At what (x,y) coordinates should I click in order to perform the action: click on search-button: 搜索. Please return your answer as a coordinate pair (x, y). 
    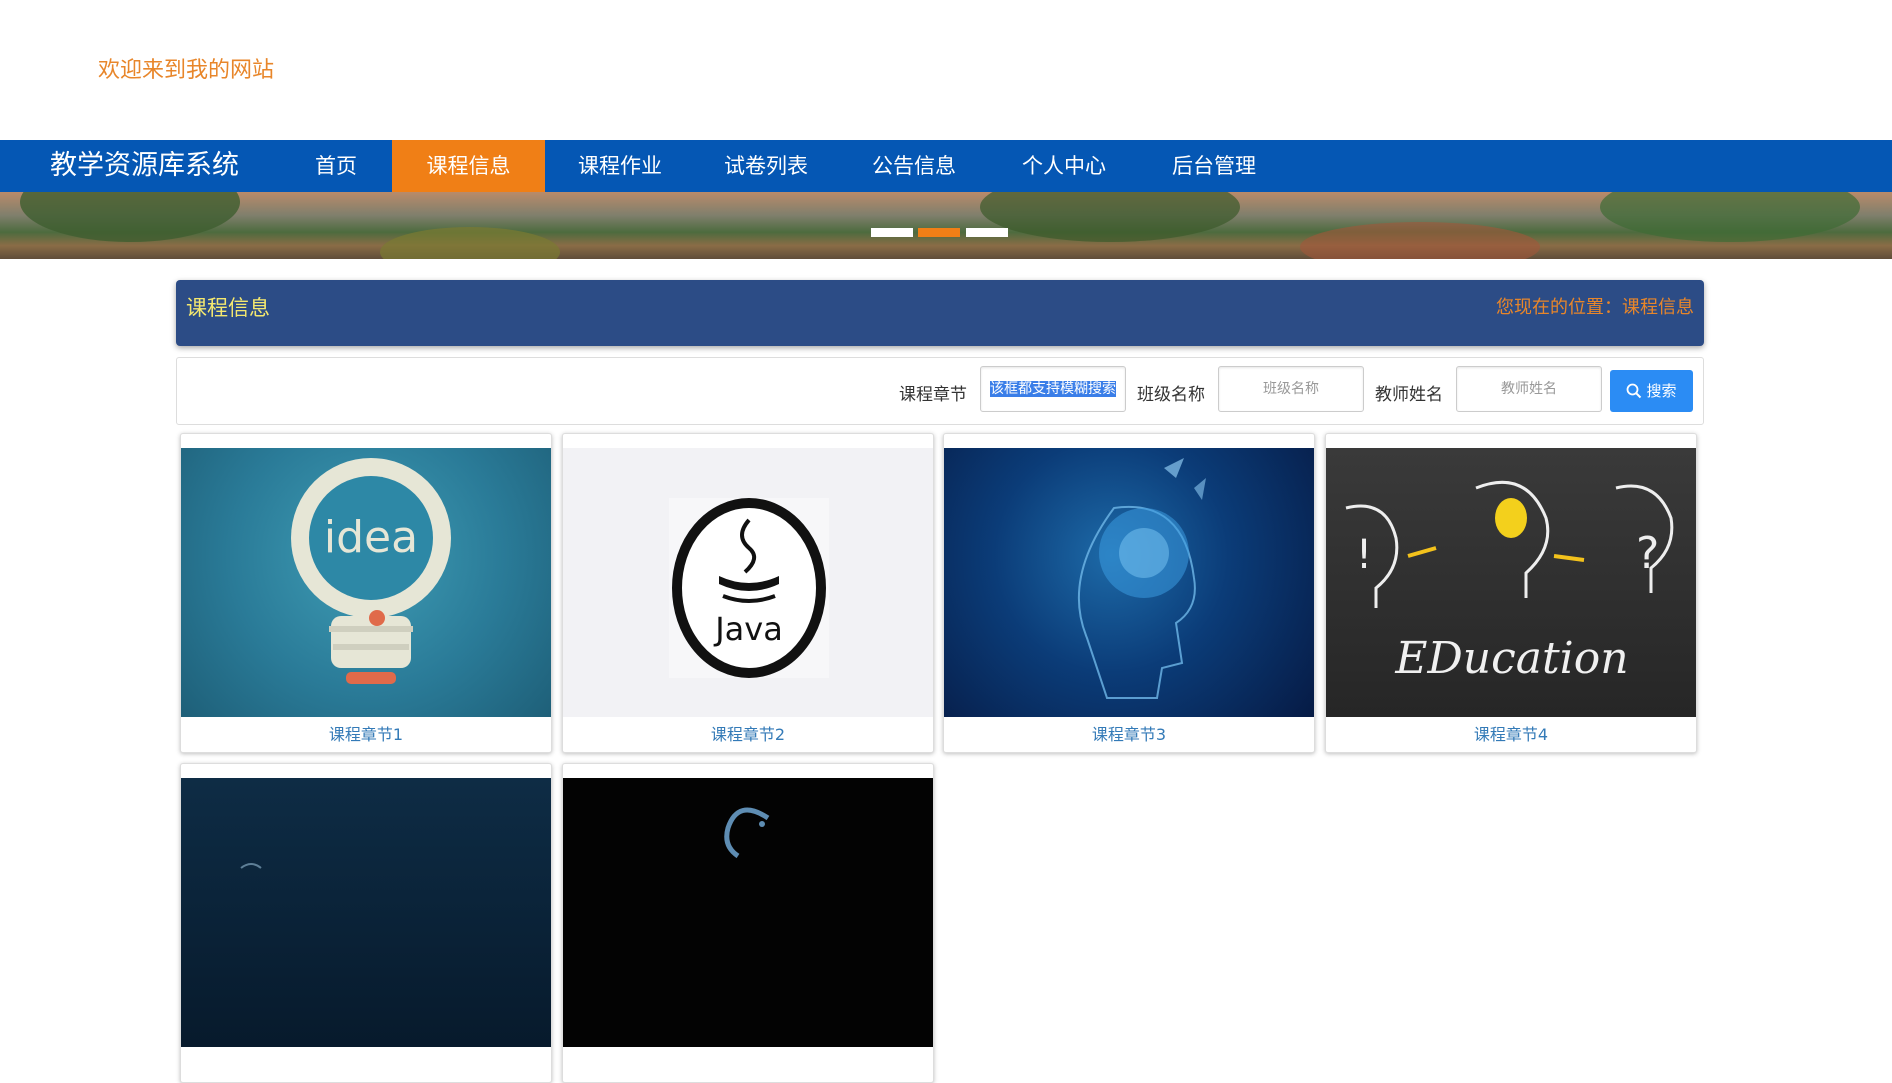
    Looking at the image, I should click on (1651, 391).